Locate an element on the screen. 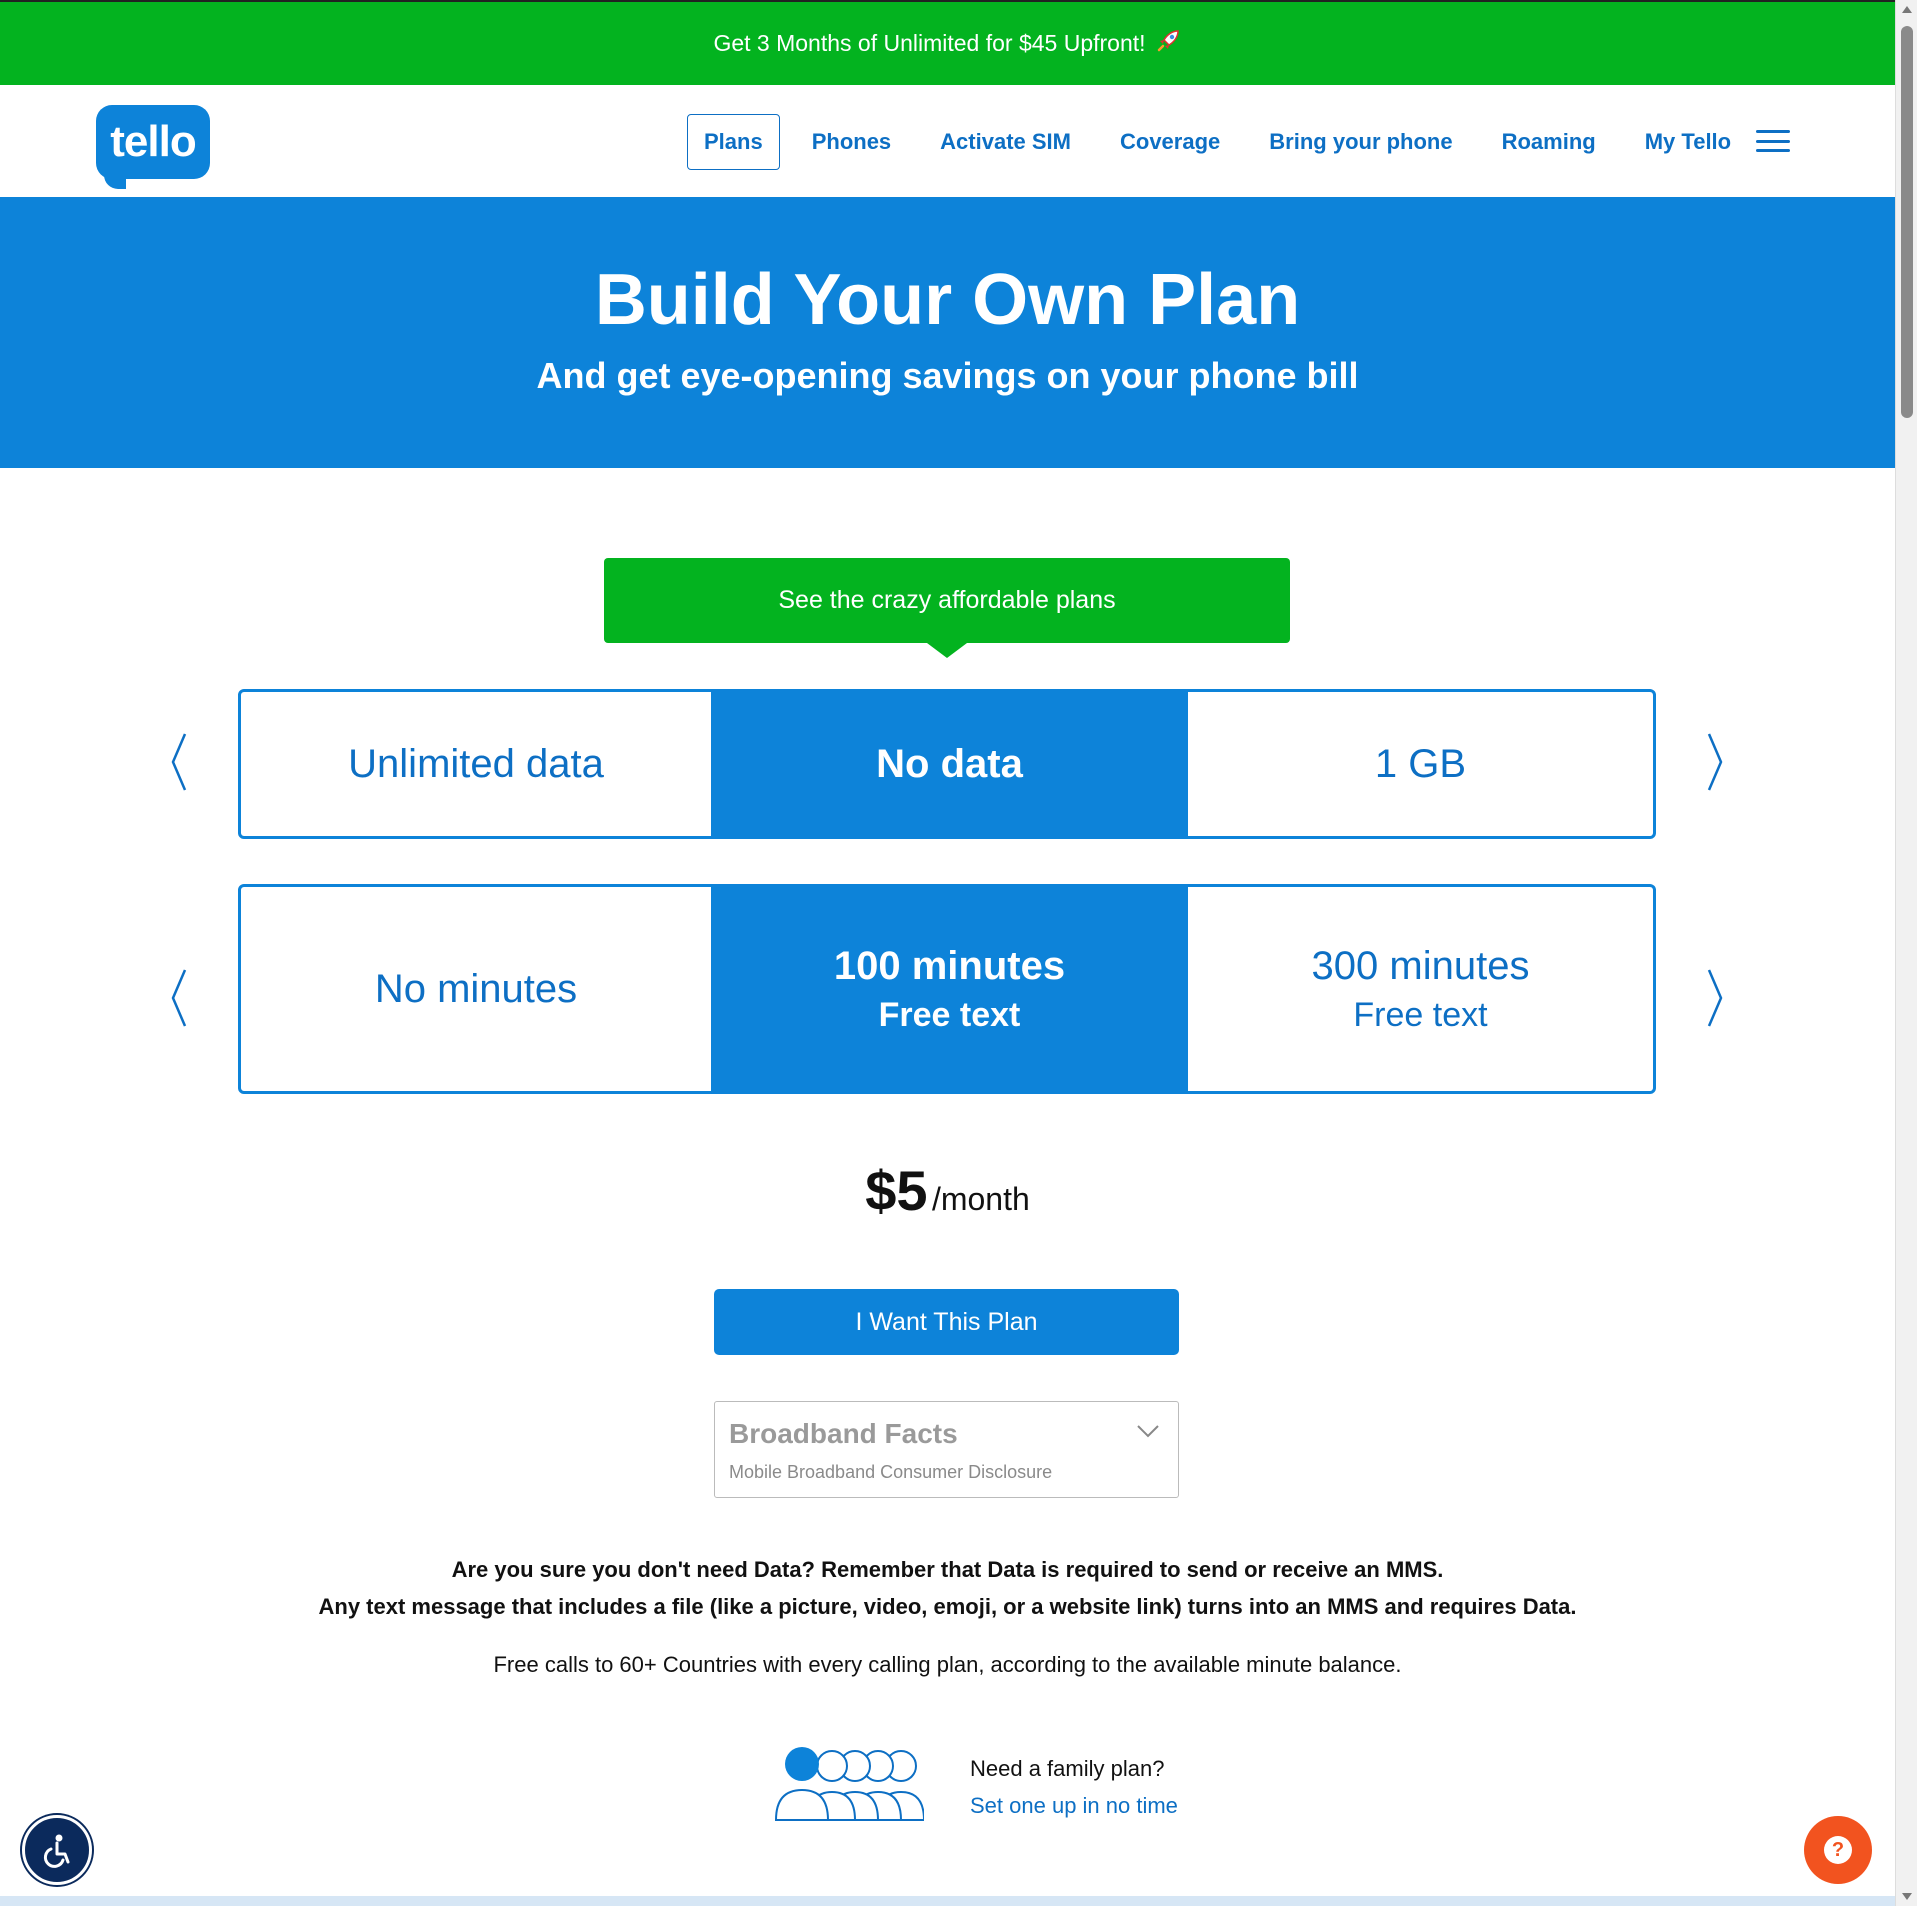 The image size is (1917, 1906). minutes-option-none: No minutes is located at coordinates (476, 989).